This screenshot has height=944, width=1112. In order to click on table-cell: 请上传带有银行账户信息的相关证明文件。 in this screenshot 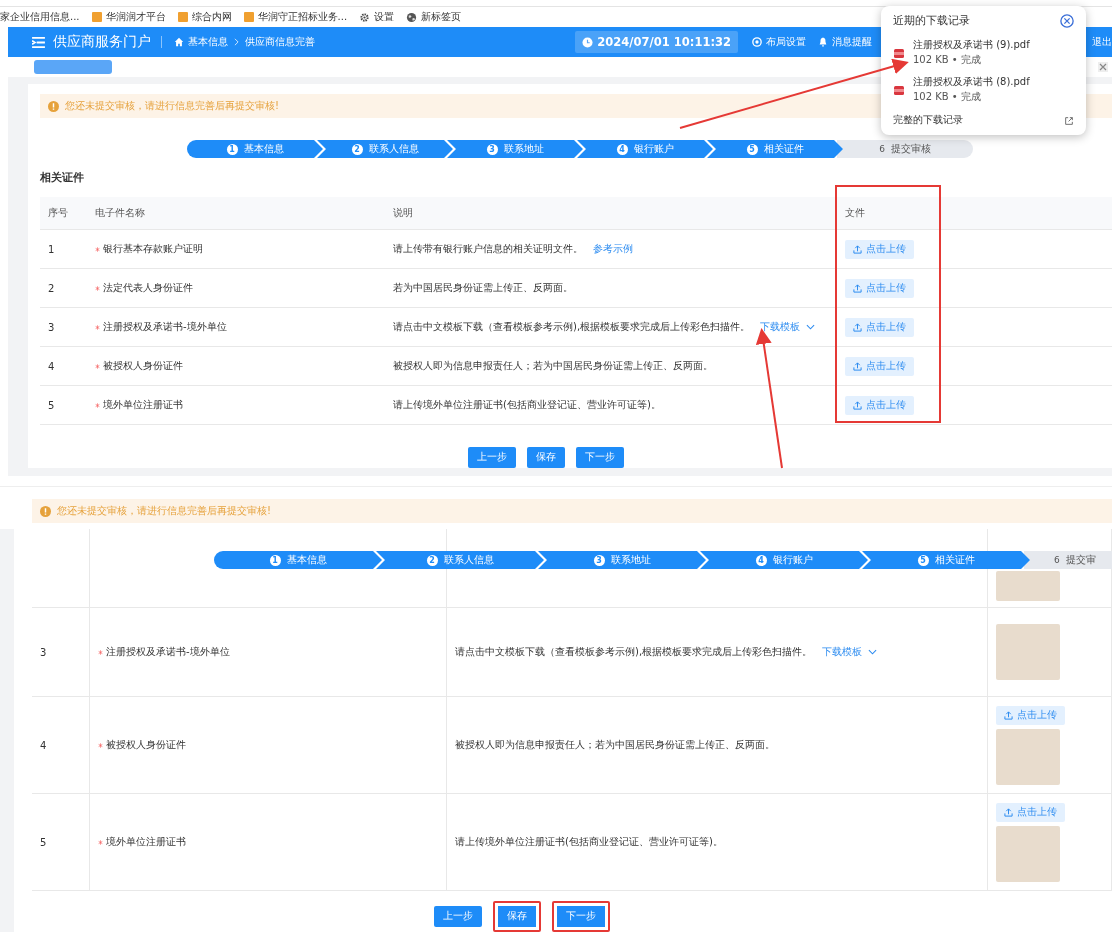, I will do `click(488, 249)`.